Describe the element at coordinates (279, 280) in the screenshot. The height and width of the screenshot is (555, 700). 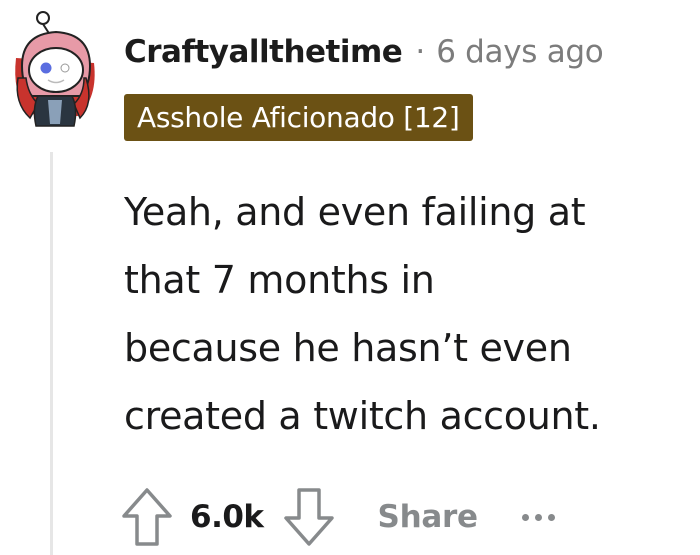
I see `comment-body-line: that 7 months in` at that location.